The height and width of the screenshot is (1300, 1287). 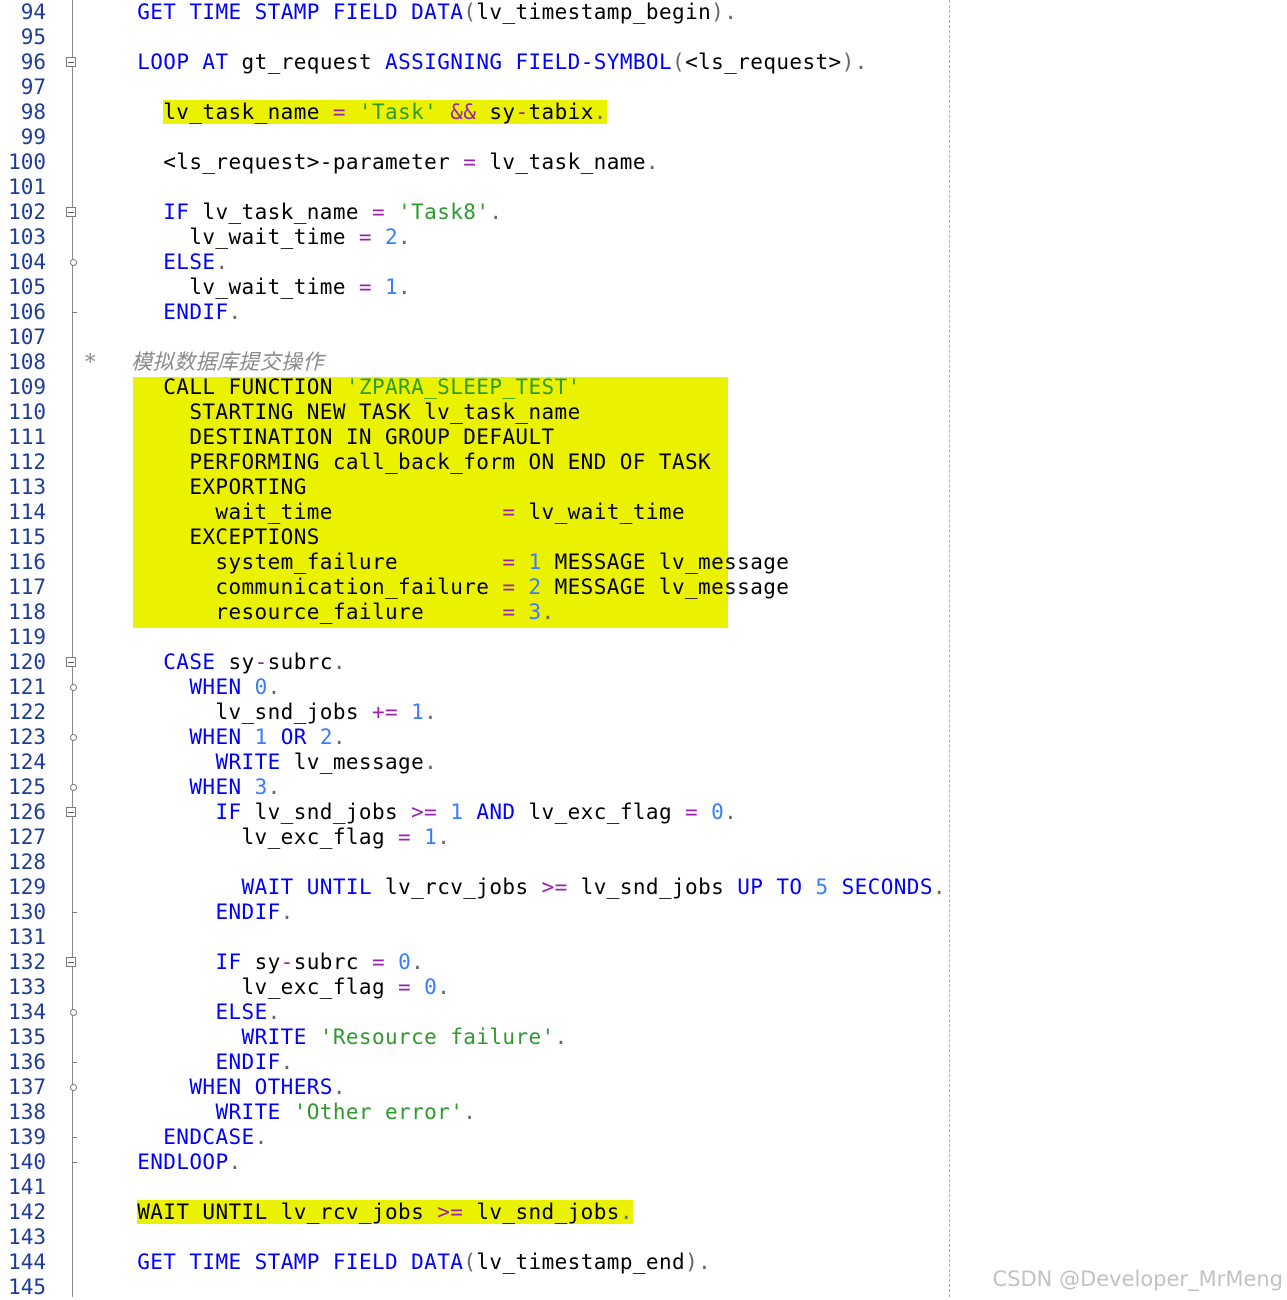 I want to click on code-line: 143, so click(x=474, y=1237).